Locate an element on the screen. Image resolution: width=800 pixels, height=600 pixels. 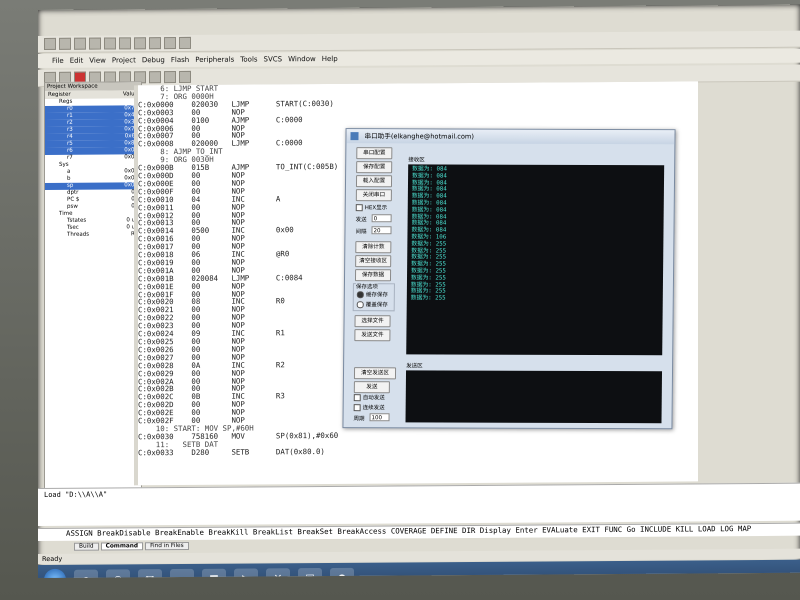
clear-receive-button: 清空接收区 is located at coordinates (373, 261).